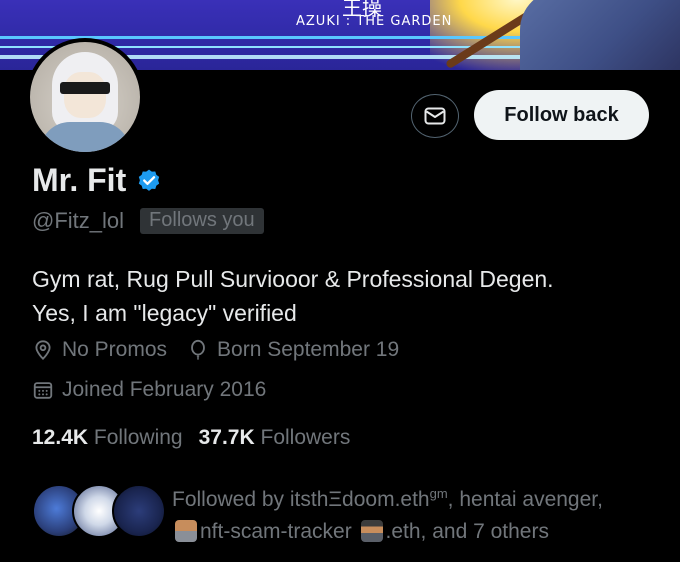 This screenshot has width=680, height=562. Describe the element at coordinates (79, 180) in the screenshot. I see `display-name: Mr. Fit` at that location.